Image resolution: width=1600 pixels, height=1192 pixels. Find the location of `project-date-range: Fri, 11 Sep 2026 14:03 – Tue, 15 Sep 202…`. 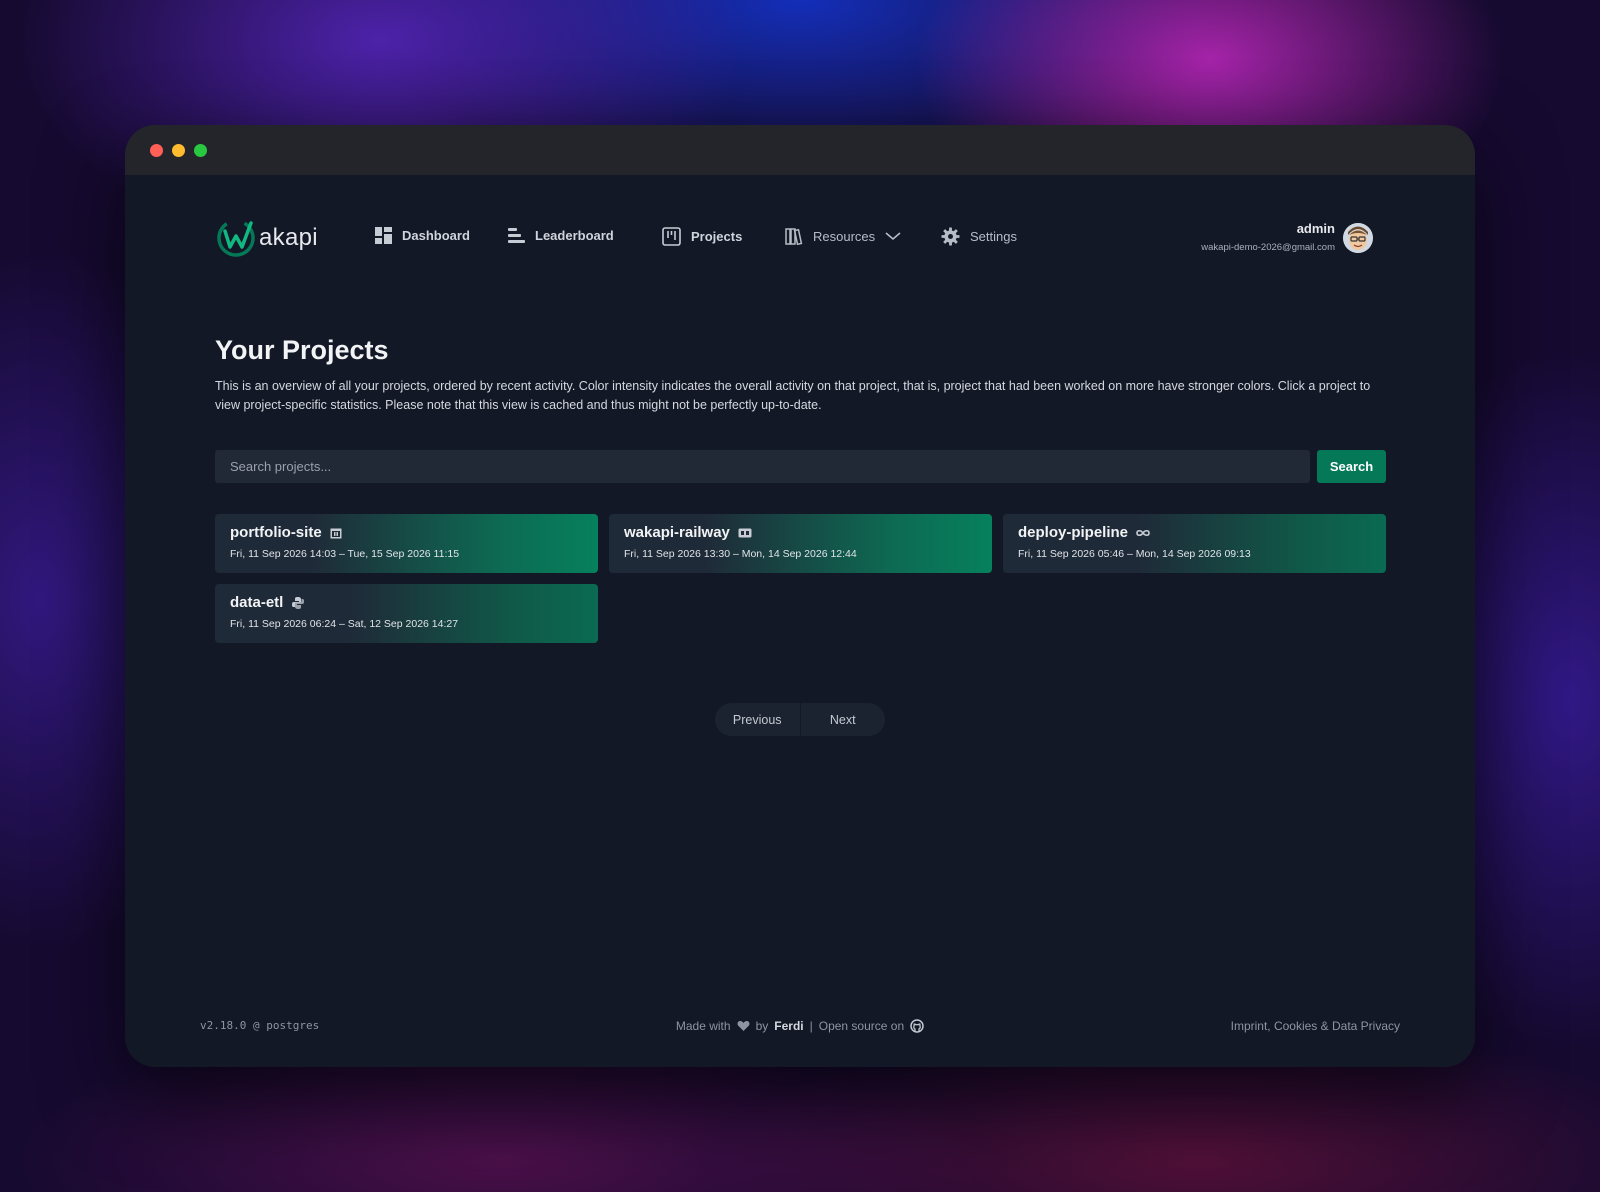

project-date-range: Fri, 11 Sep 2026 14:03 – Tue, 15 Sep 202… is located at coordinates (345, 554).